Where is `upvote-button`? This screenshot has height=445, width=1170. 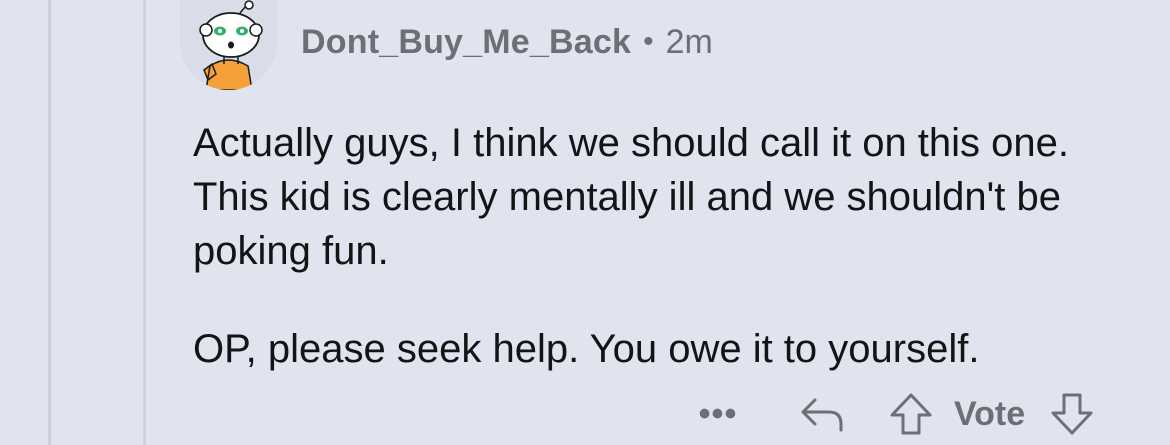
upvote-button is located at coordinates (911, 414).